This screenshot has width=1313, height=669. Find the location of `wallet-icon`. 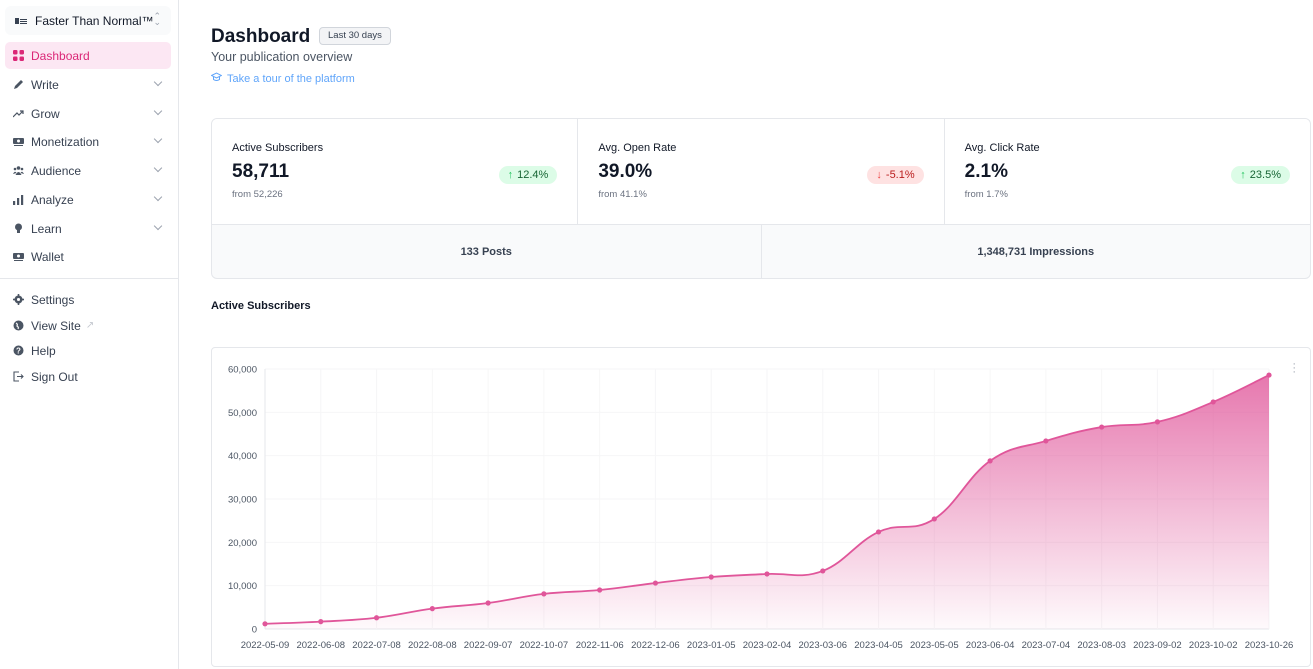

wallet-icon is located at coordinates (18, 256).